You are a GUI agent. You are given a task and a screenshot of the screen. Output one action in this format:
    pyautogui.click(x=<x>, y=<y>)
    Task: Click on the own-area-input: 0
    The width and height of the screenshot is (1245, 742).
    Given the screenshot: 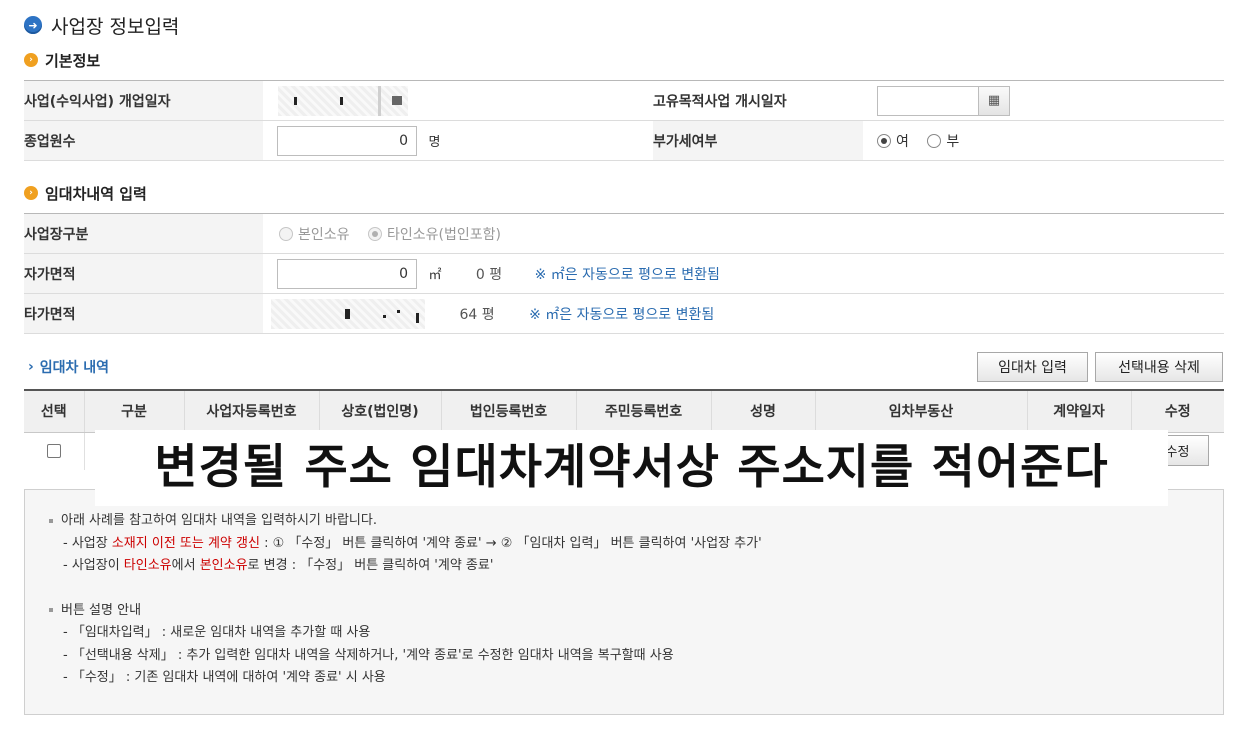 What is the action you would take?
    pyautogui.click(x=347, y=273)
    